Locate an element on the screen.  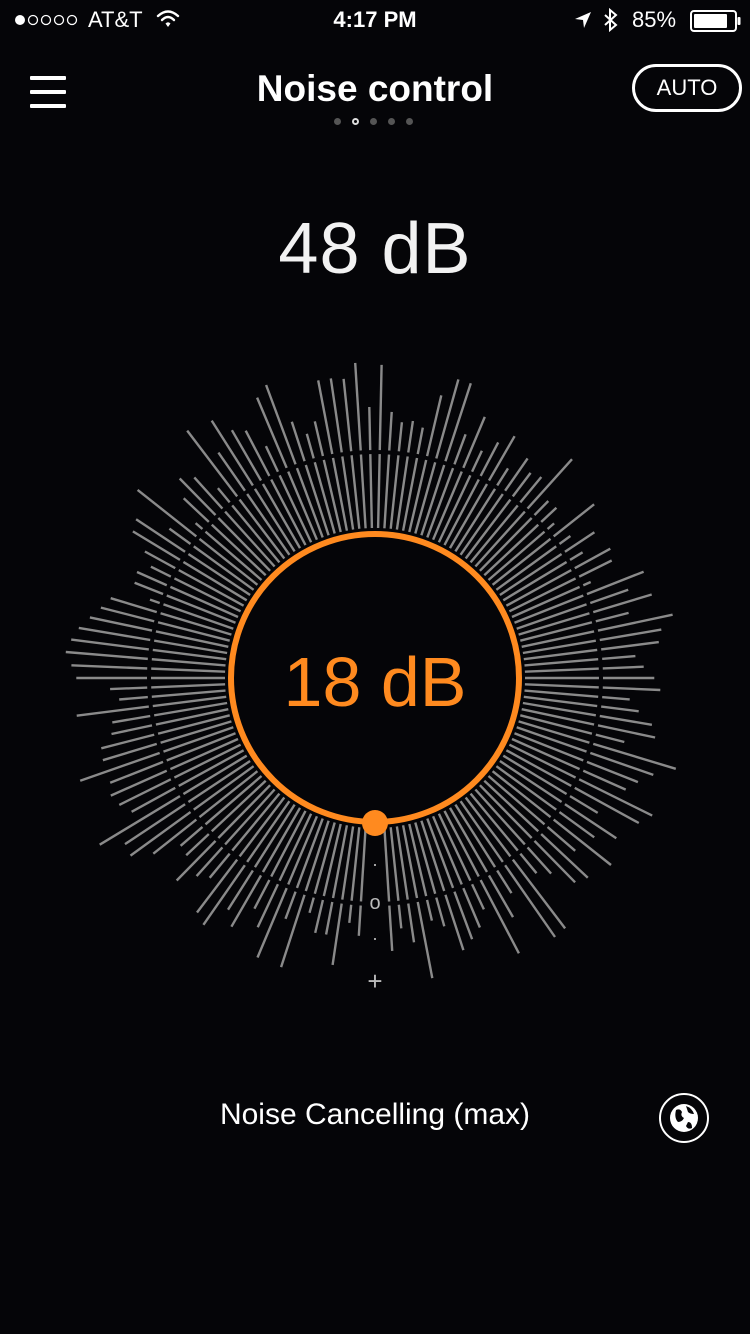
slider-handle-icon is located at coordinates (375, 823).